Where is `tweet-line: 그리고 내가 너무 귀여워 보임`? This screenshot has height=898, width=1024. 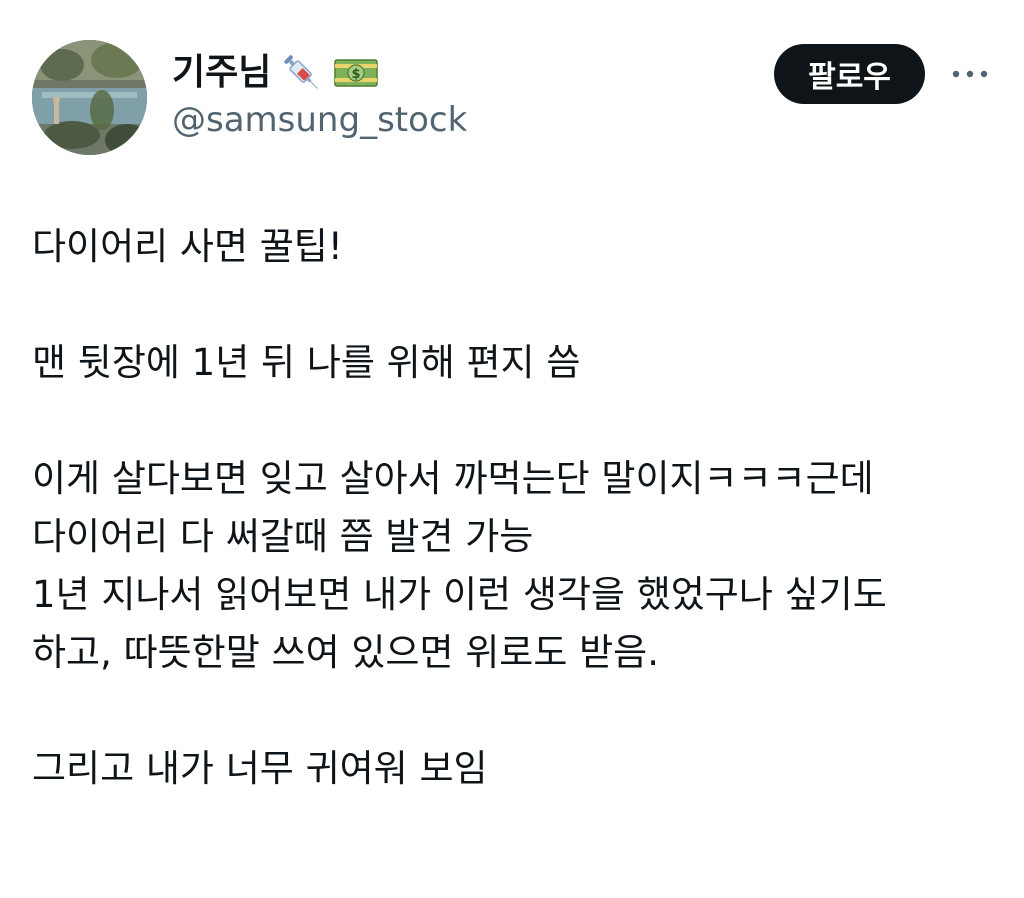
tweet-line: 그리고 내가 너무 귀여워 보임 is located at coordinates (260, 768).